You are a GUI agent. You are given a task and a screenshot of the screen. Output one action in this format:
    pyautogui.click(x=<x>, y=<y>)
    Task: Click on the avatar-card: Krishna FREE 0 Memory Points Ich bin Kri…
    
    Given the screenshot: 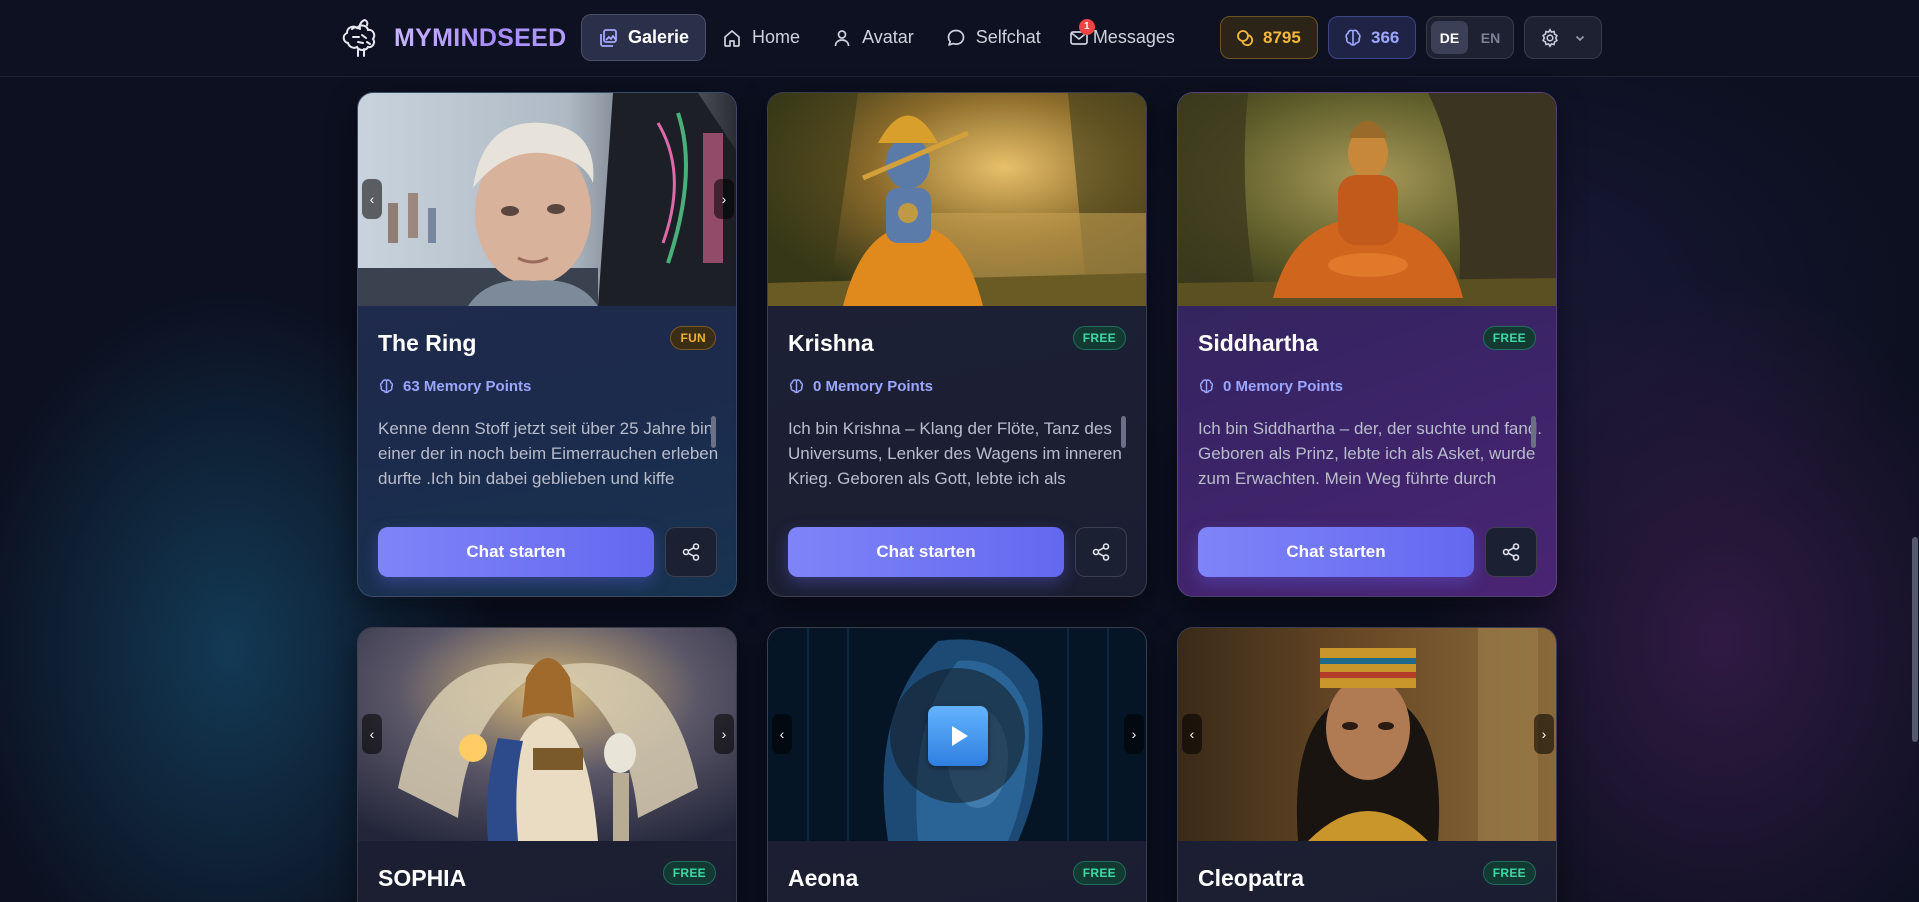 What is the action you would take?
    pyautogui.click(x=957, y=344)
    